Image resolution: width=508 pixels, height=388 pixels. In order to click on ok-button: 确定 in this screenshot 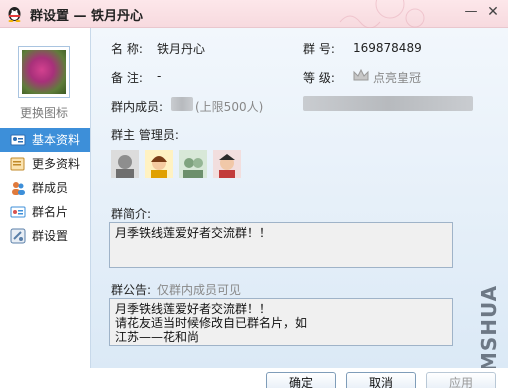, I will do `click(301, 380)`.